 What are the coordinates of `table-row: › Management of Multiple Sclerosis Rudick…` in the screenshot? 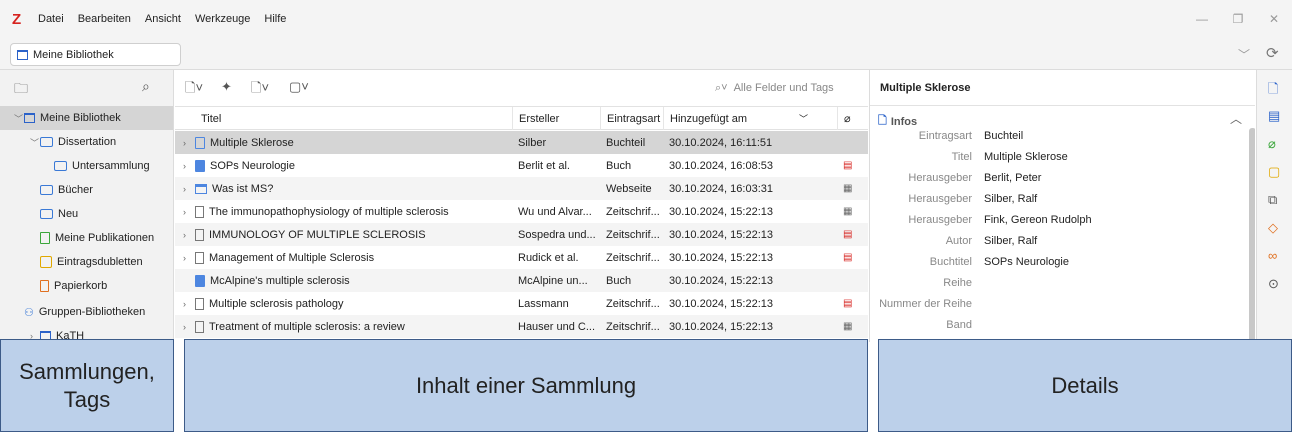 It's located at (521, 257).